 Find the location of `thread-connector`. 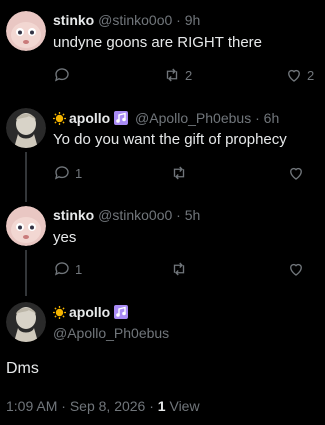

thread-connector is located at coordinates (26, 177).